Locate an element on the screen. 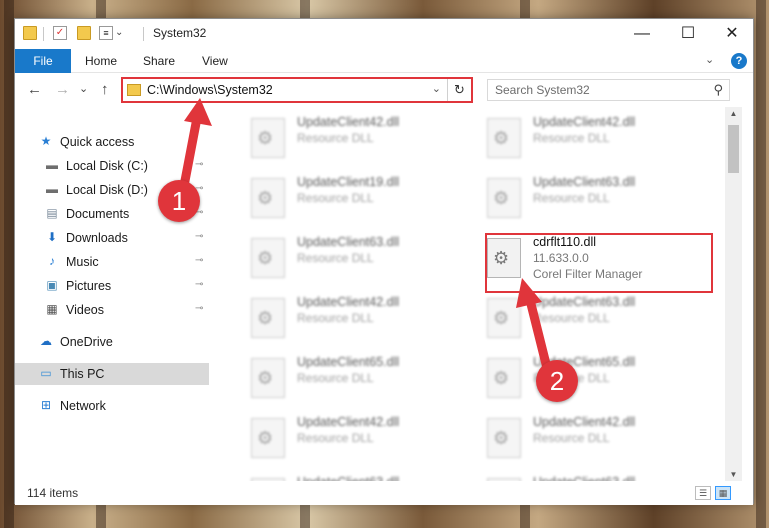 This screenshot has height=528, width=769. sidebar-item: ★ Quick access is located at coordinates (112, 142).